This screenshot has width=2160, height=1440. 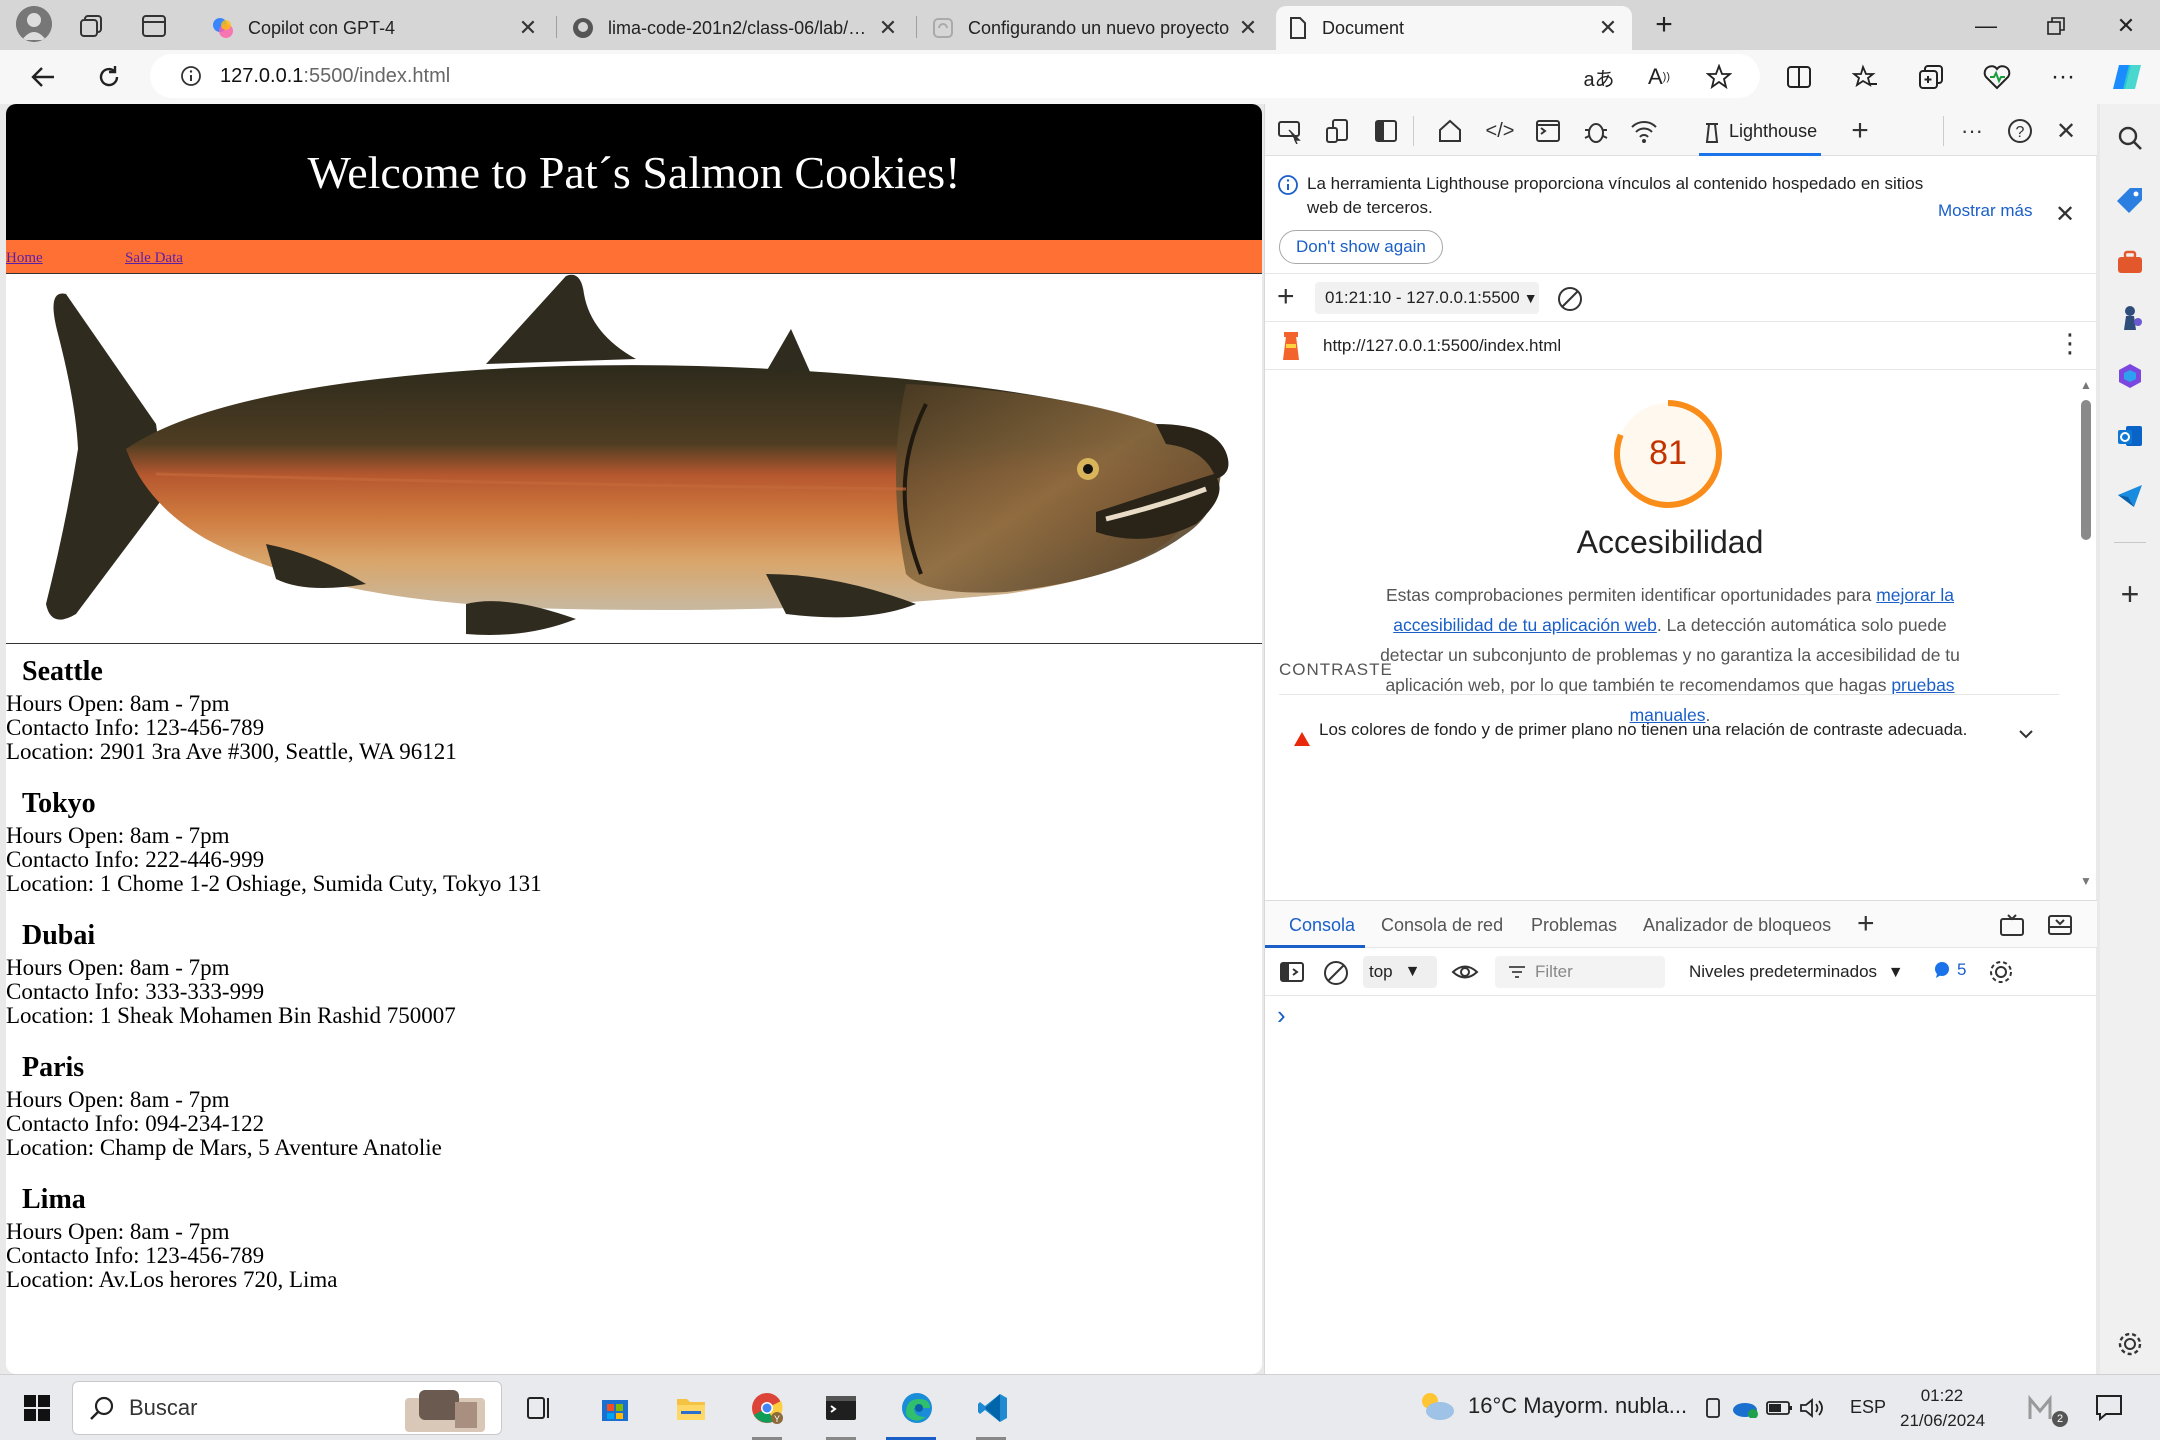 What do you see at coordinates (2020, 131) in the screenshot?
I see `help-icon: ?` at bounding box center [2020, 131].